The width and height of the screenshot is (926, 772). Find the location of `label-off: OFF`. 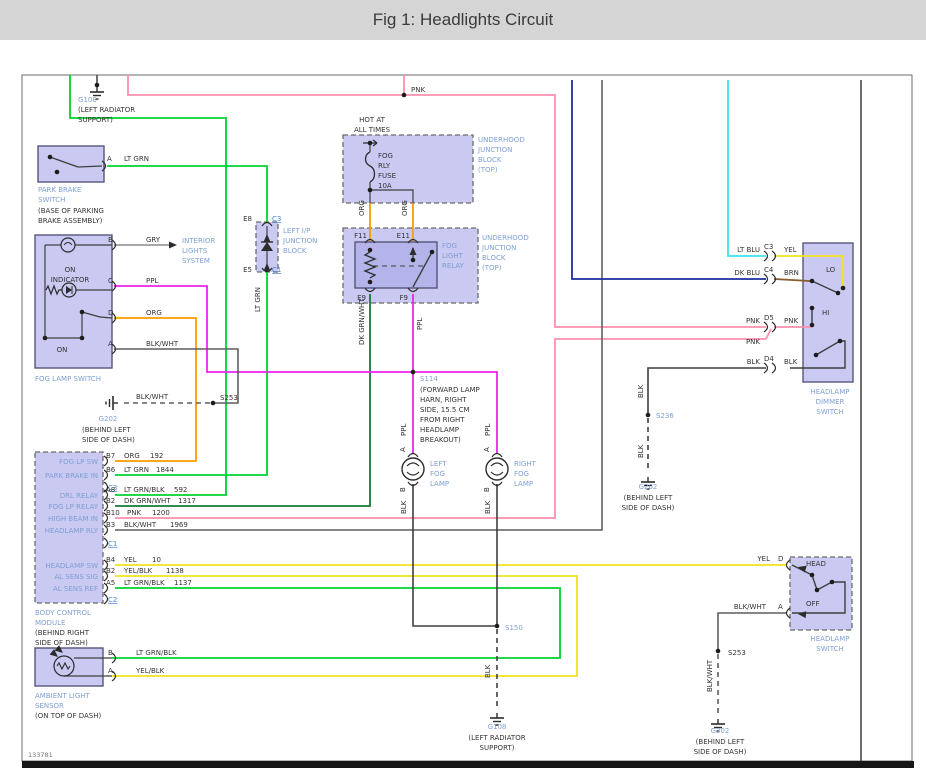

label-off: OFF is located at coordinates (813, 604).